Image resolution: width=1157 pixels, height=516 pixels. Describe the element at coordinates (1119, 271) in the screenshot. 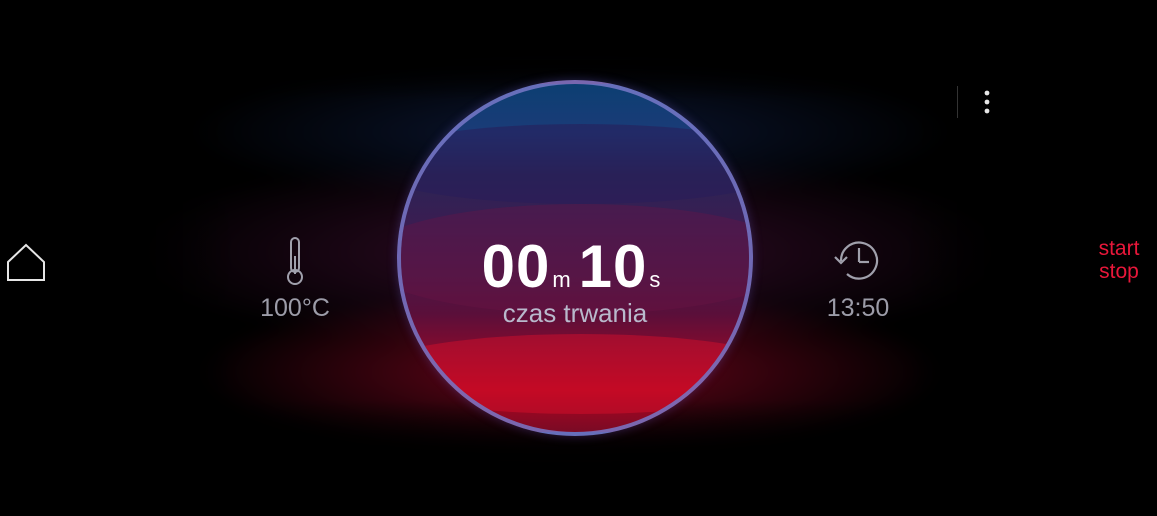

I see `stop-label: stop` at that location.